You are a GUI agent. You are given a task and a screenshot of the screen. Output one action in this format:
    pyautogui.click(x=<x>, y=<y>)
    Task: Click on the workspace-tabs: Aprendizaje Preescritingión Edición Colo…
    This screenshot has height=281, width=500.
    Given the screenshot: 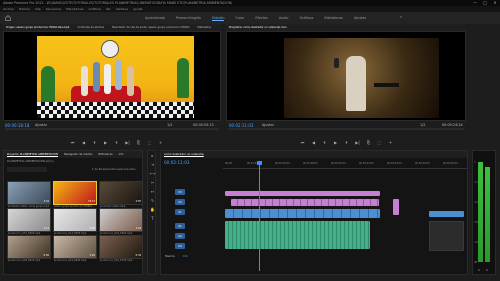 What is the action you would take?
    pyautogui.click(x=255, y=18)
    